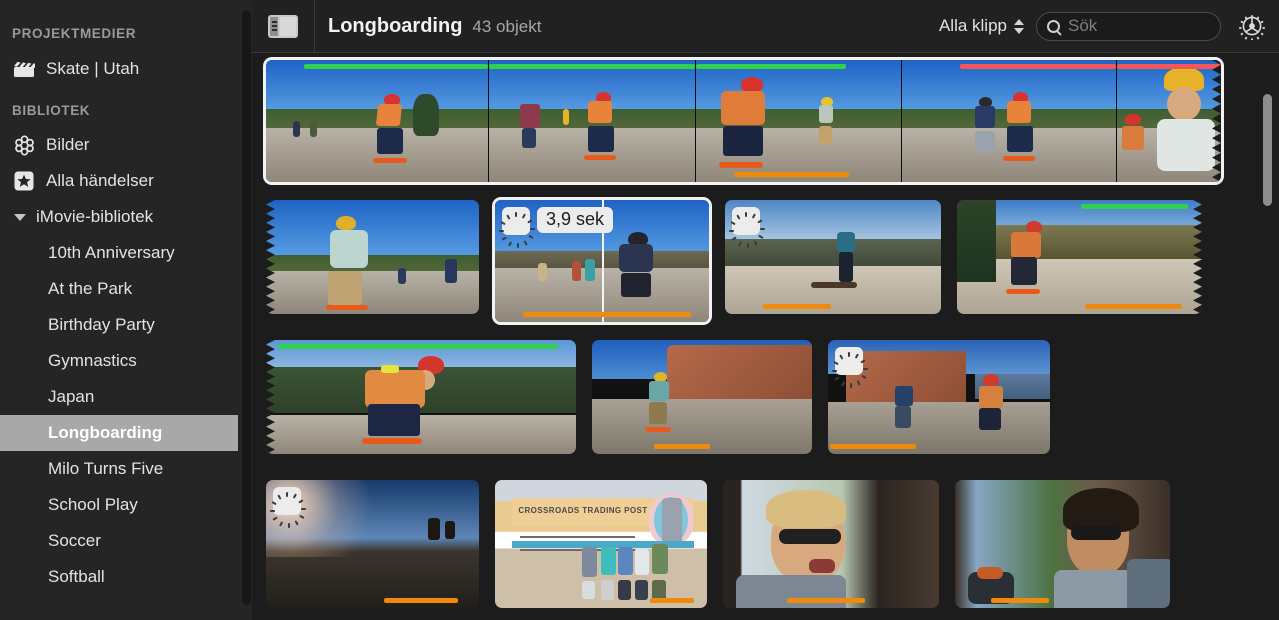 The image size is (1279, 620). What do you see at coordinates (583, 511) in the screenshot?
I see `sign-text: CROSSROADS TRADING POST` at bounding box center [583, 511].